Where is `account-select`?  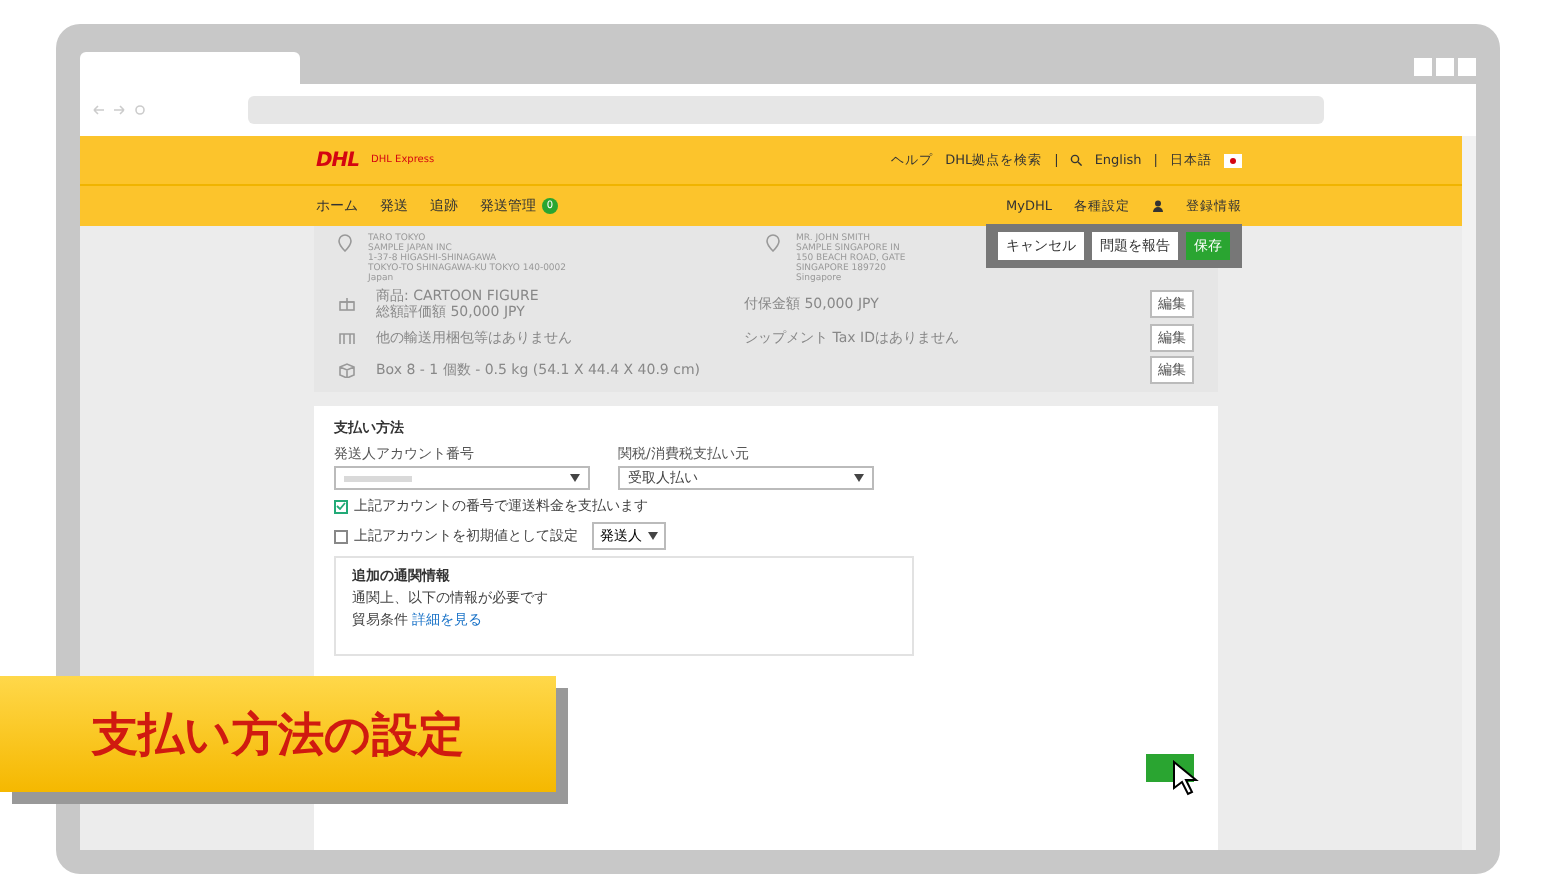
account-select is located at coordinates (462, 478).